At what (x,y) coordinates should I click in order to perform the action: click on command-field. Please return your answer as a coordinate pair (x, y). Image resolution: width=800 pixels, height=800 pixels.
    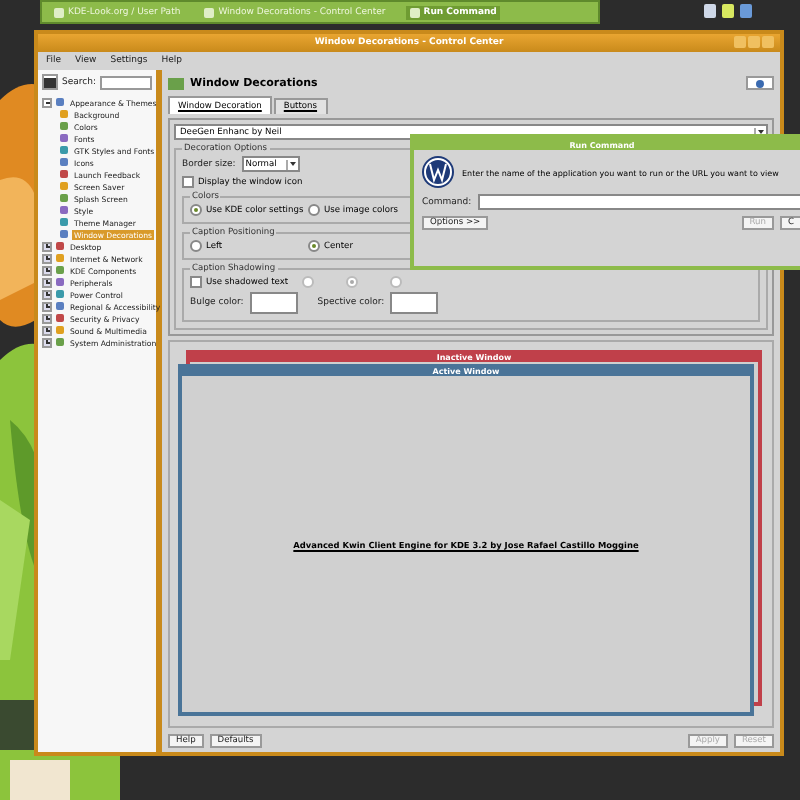
    Looking at the image, I should click on (638, 202).